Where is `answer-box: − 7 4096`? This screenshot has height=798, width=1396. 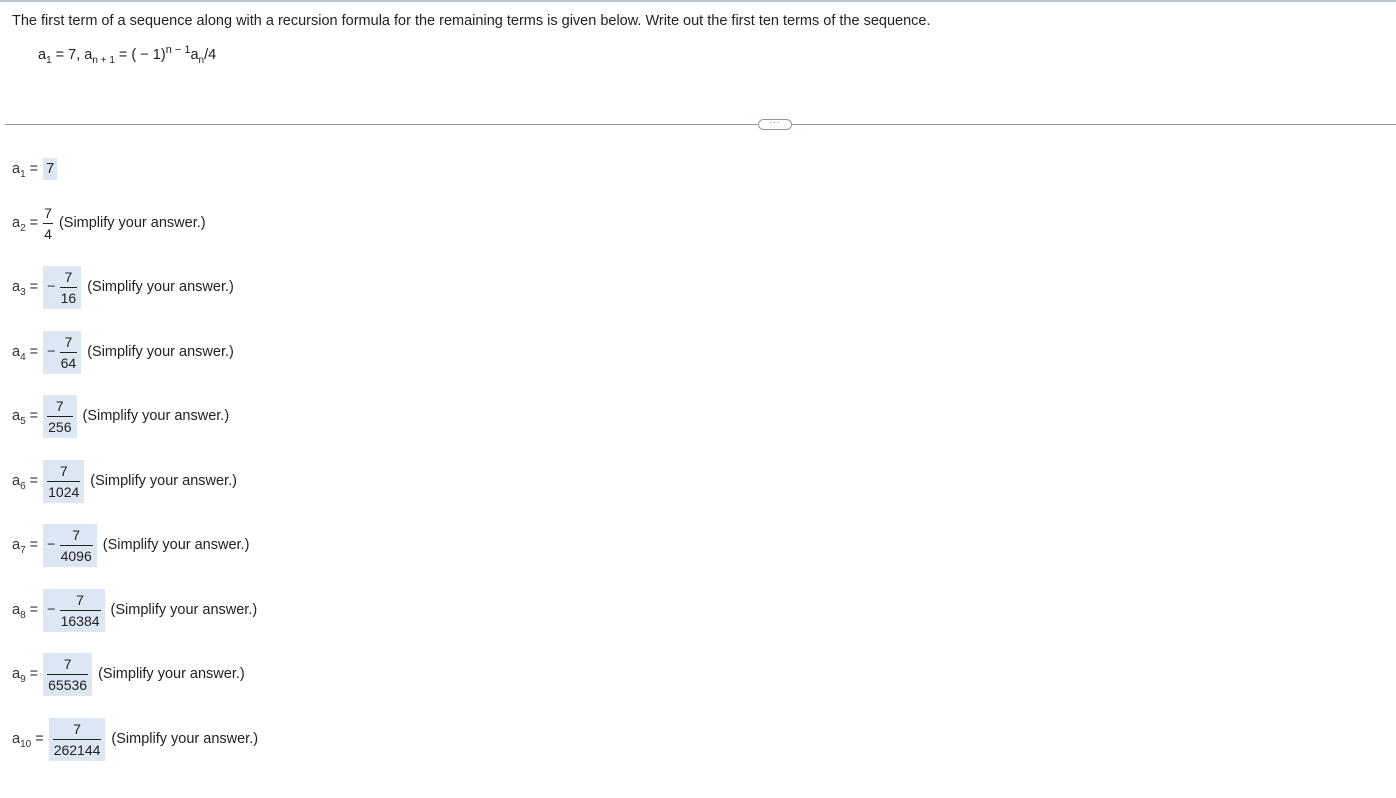
answer-box: − 7 4096 is located at coordinates (70, 545).